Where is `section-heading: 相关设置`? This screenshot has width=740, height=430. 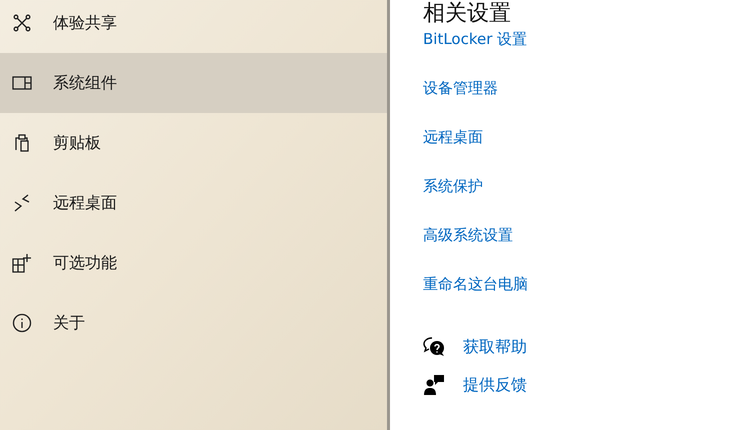 section-heading: 相关设置 is located at coordinates (467, 14).